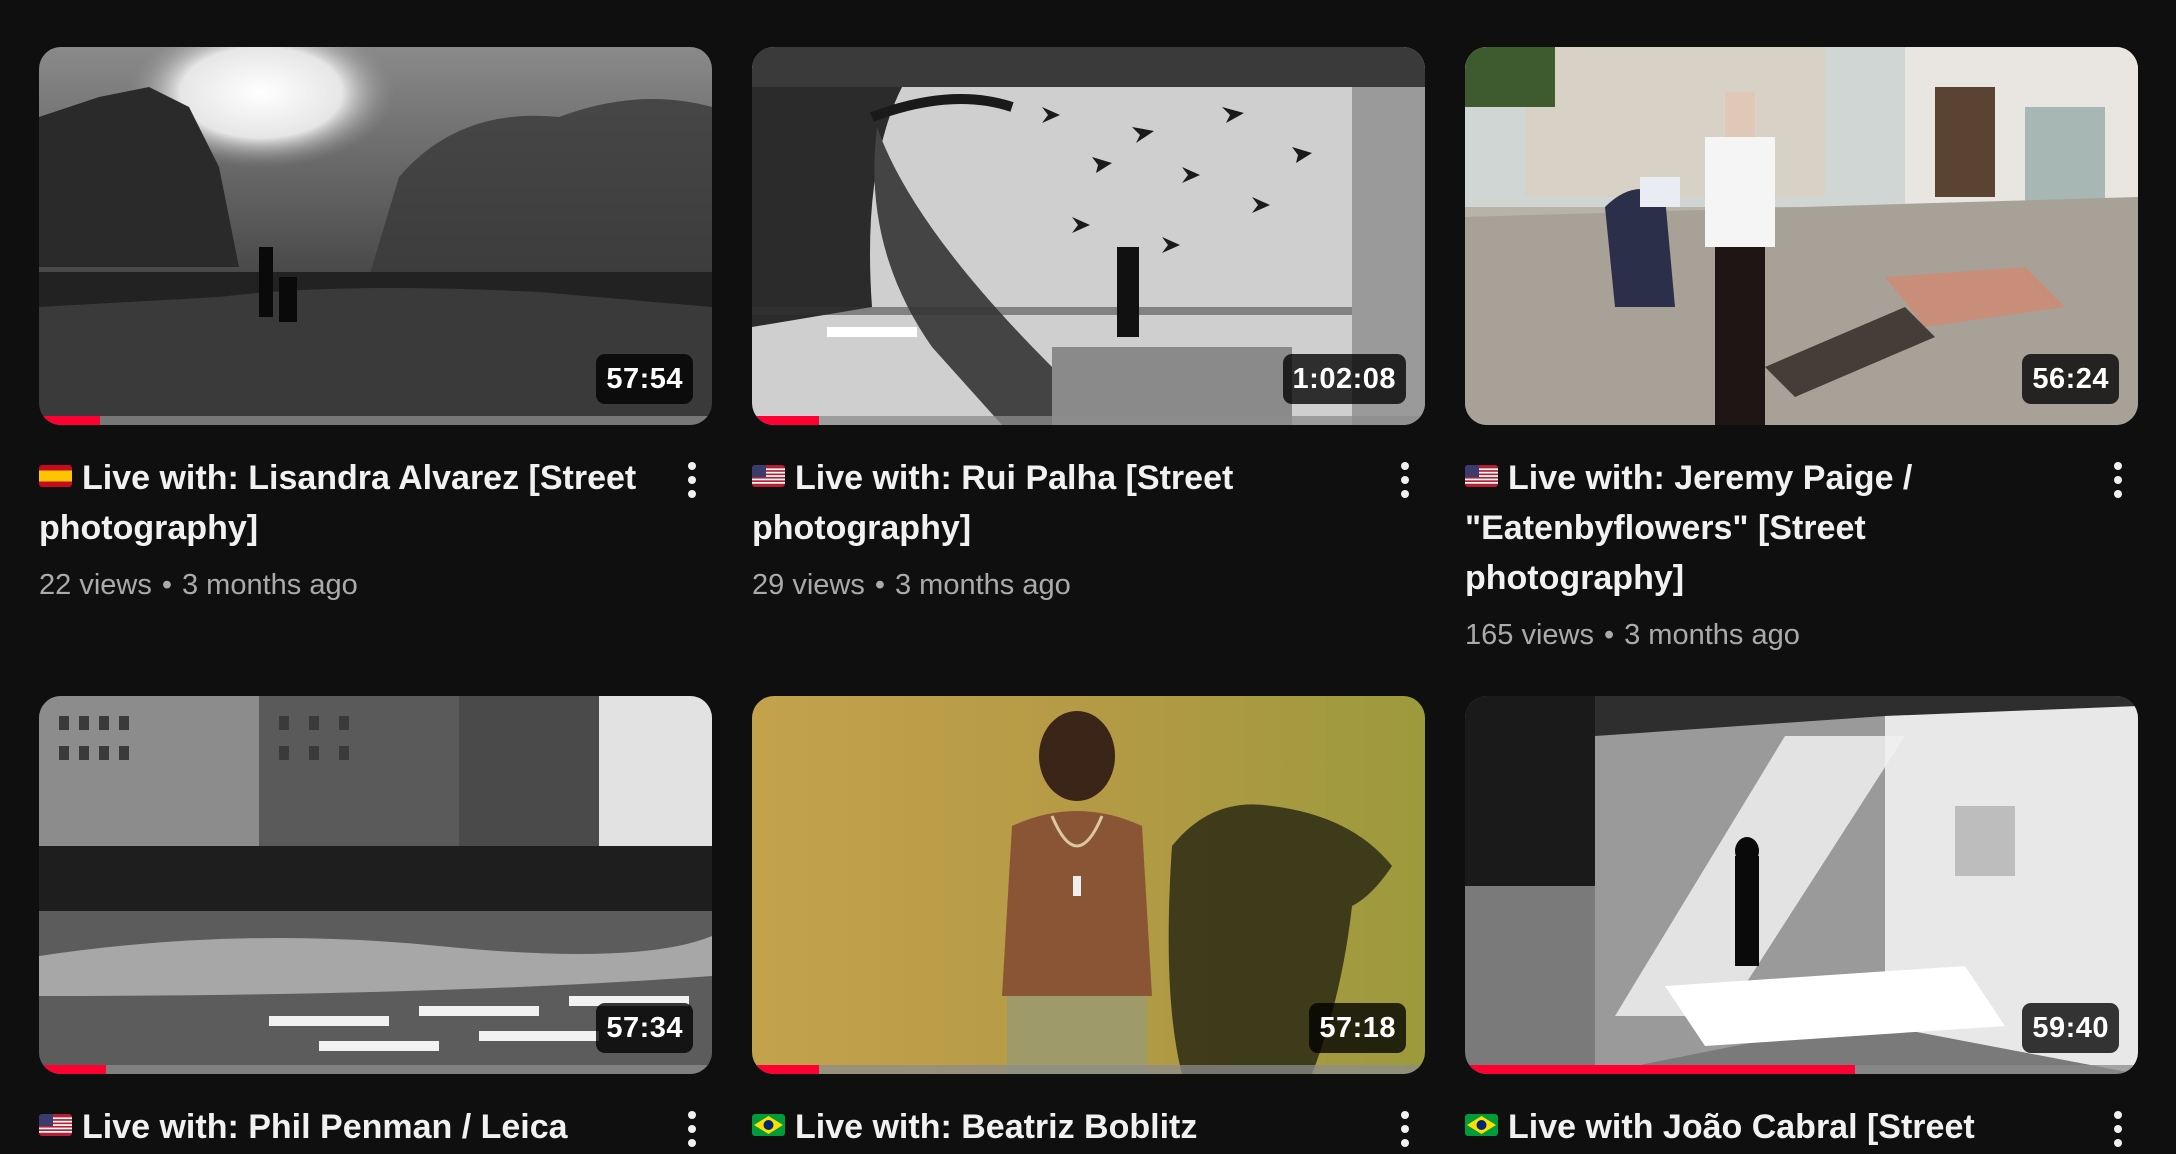  I want to click on video-thumbnail: 1:02:08, so click(1088, 236).